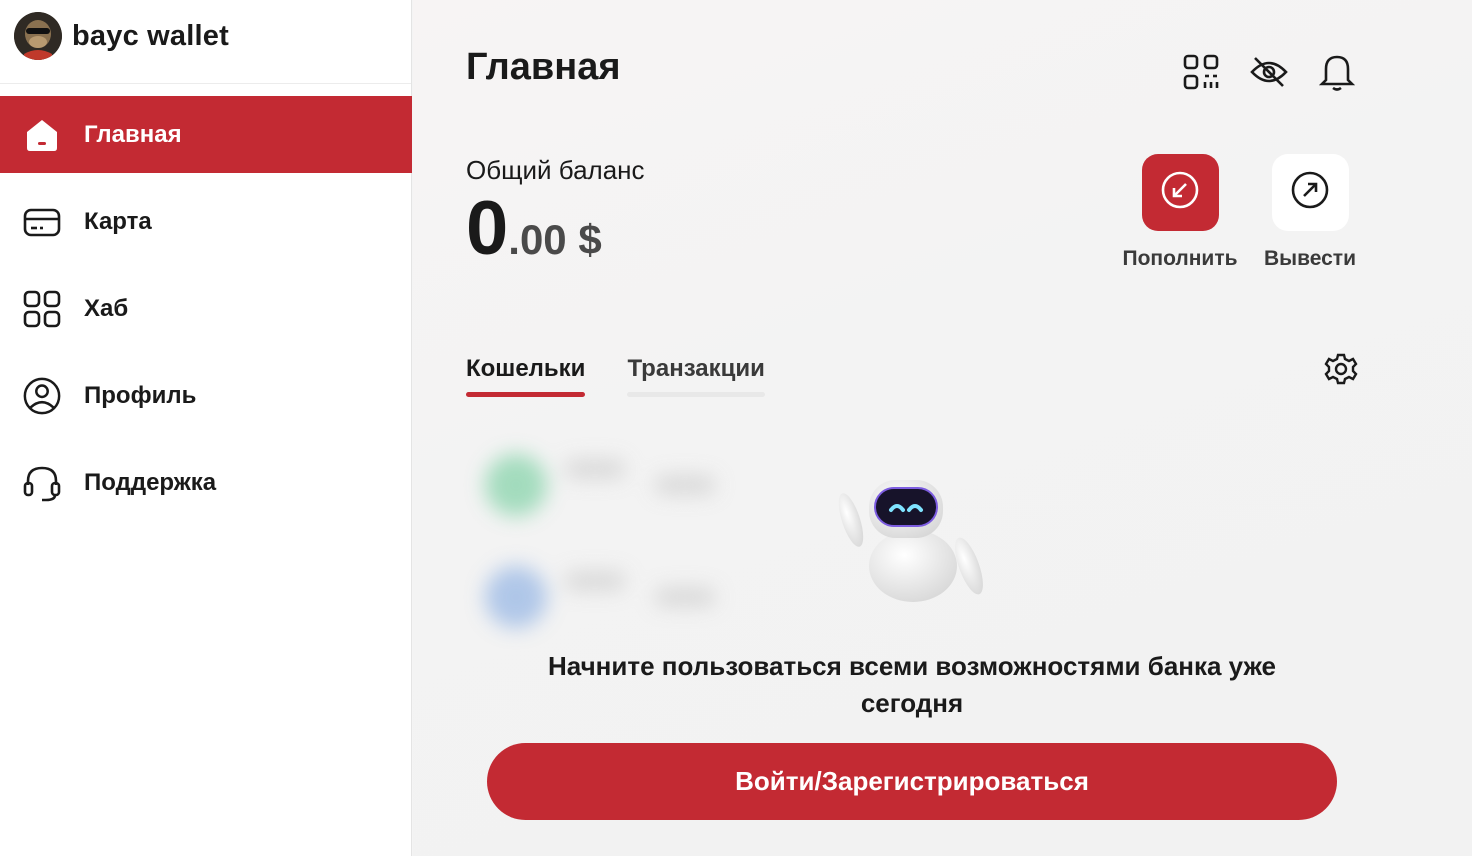 This screenshot has height=856, width=1472. I want to click on home-icon, so click(42, 135).